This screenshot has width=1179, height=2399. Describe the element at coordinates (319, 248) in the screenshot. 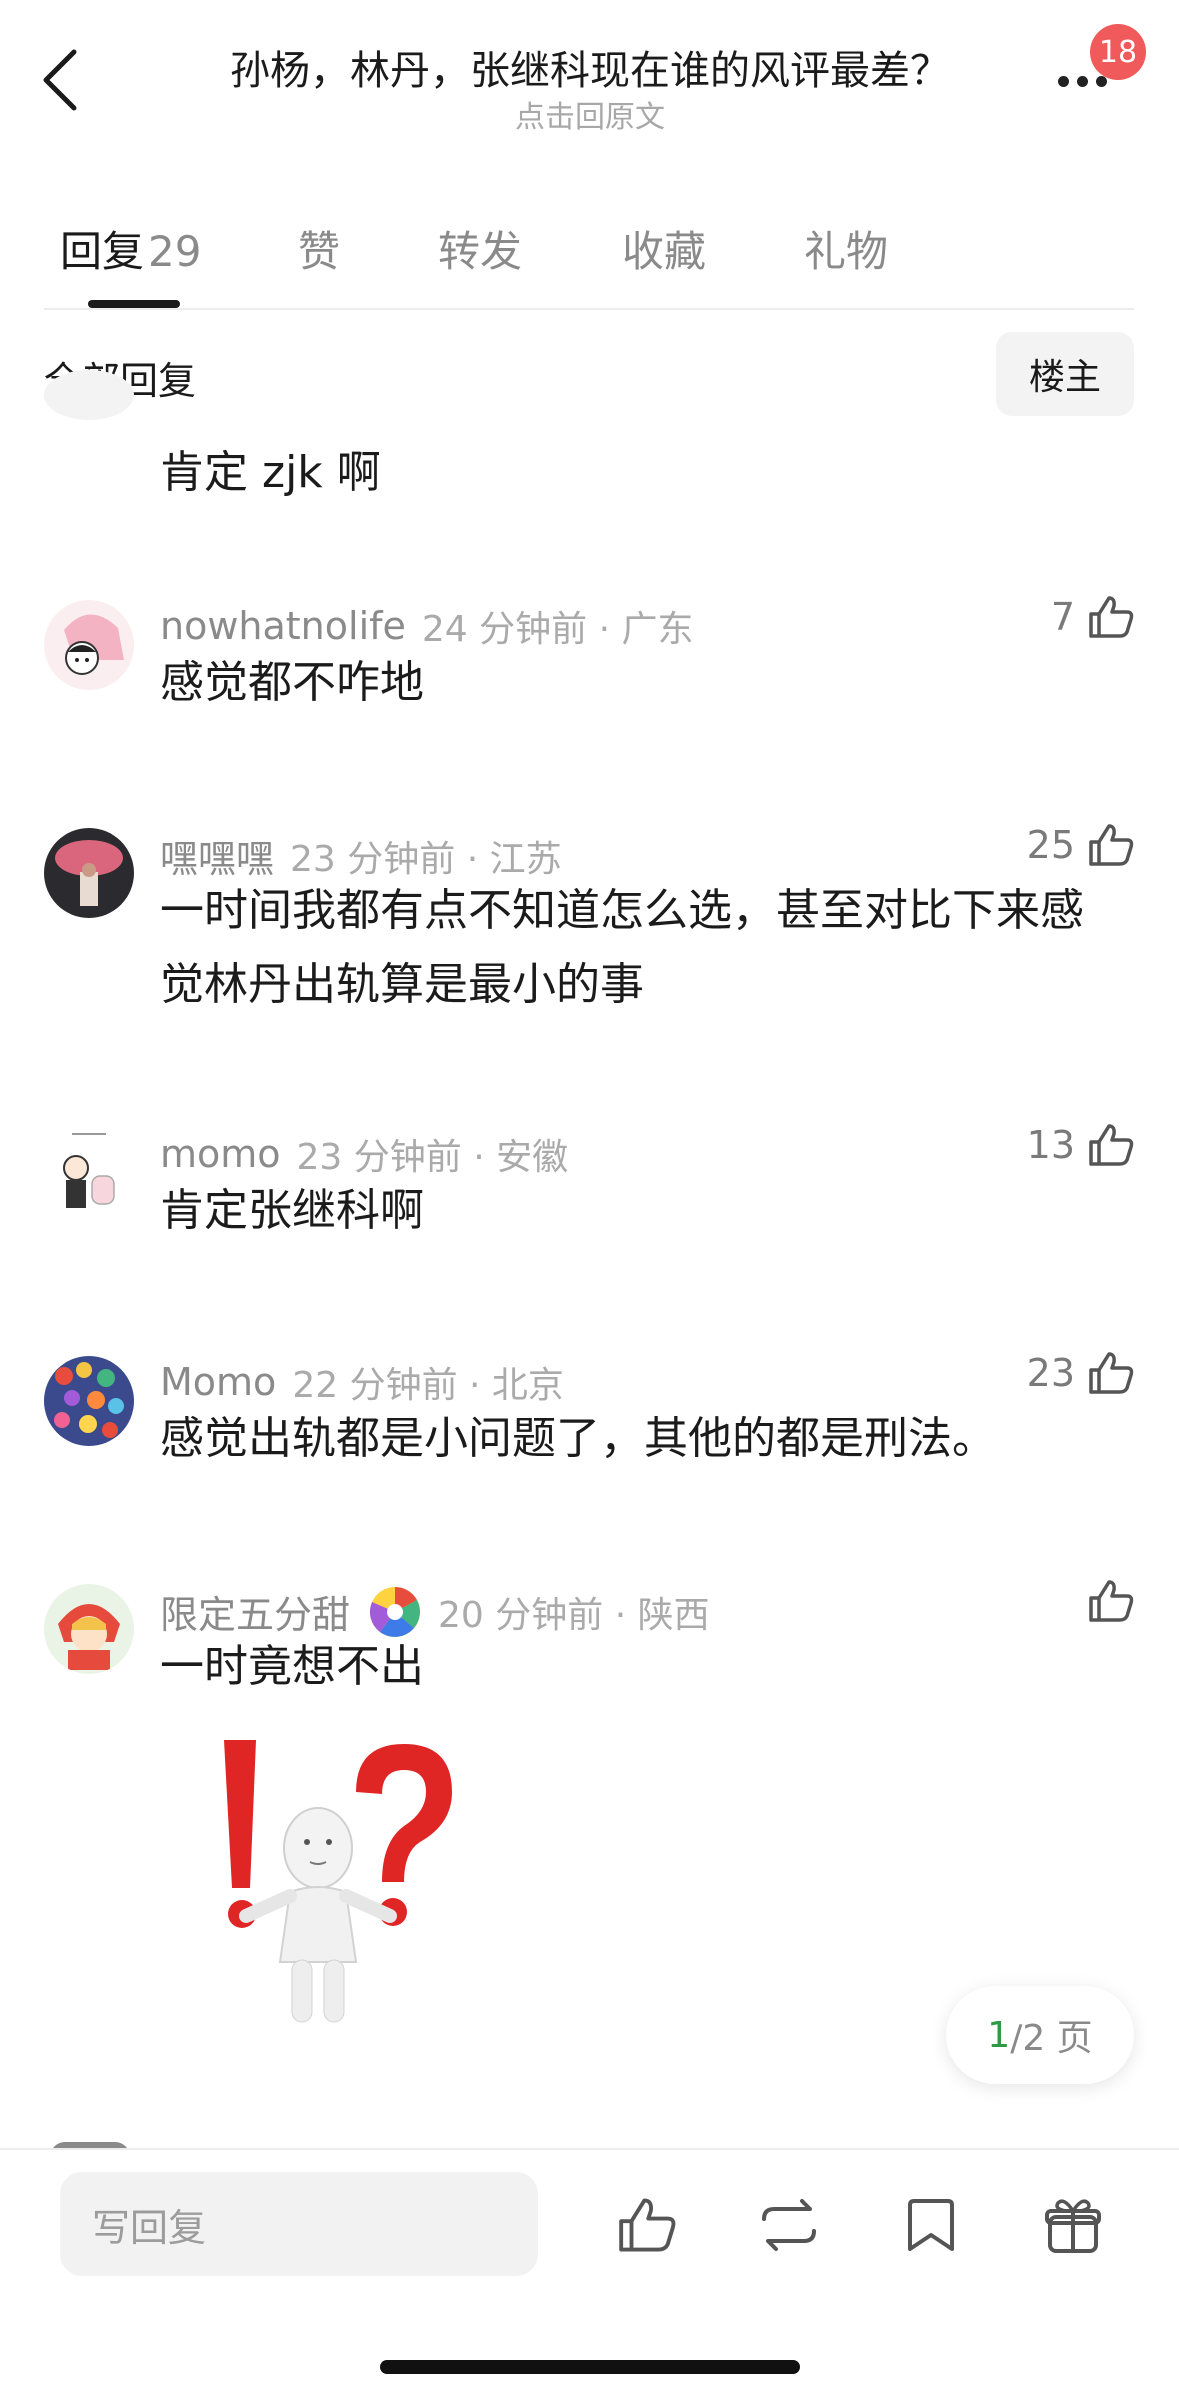

I see `tab-likes: 赞` at that location.